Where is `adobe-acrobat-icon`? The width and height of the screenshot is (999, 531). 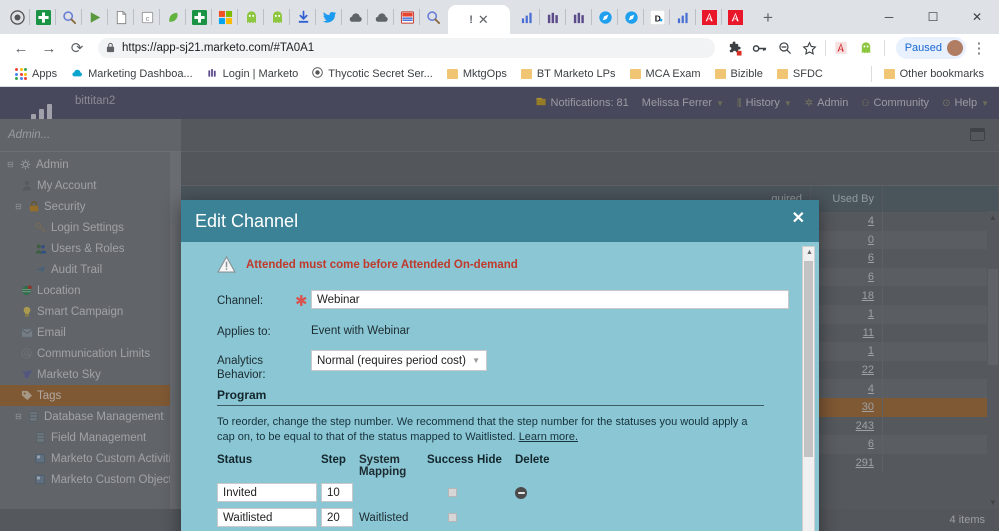
adobe-acrobat-icon is located at coordinates (841, 48).